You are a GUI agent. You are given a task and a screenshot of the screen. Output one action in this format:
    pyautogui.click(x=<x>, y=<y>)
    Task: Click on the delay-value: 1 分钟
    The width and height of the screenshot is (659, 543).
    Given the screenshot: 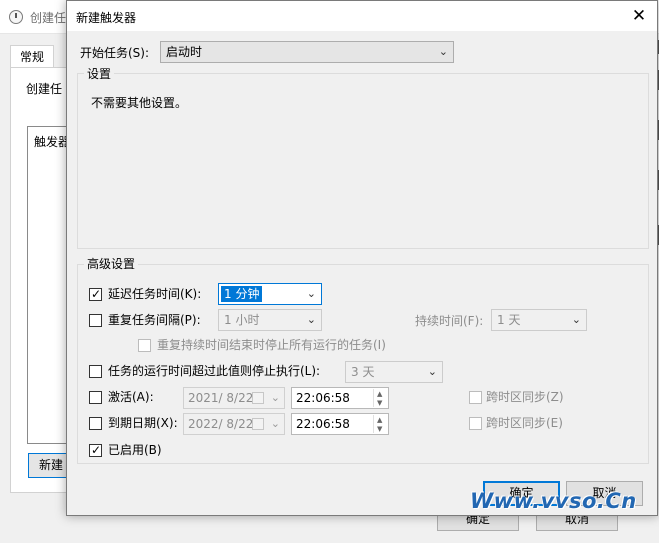 What is the action you would take?
    pyautogui.click(x=242, y=294)
    